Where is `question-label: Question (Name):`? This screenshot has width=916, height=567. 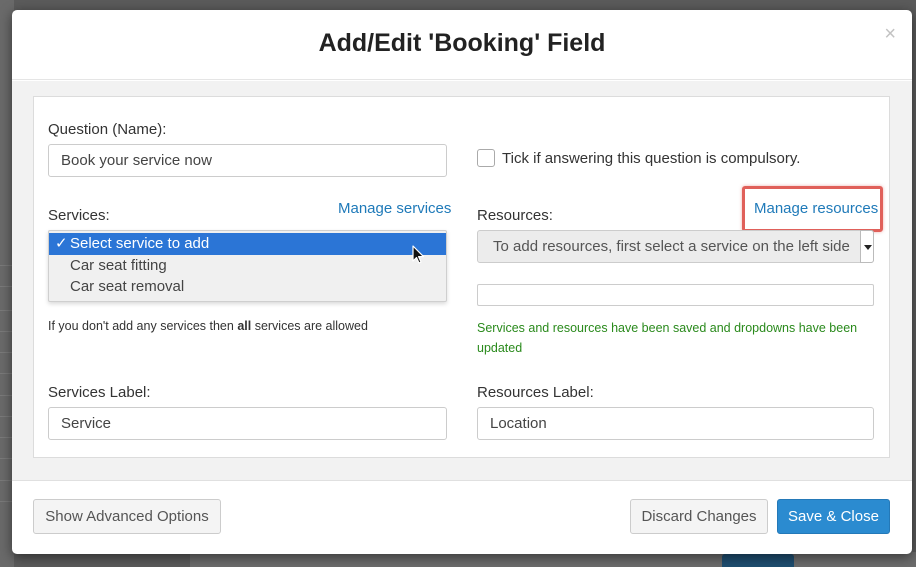
question-label: Question (Name): is located at coordinates (107, 129).